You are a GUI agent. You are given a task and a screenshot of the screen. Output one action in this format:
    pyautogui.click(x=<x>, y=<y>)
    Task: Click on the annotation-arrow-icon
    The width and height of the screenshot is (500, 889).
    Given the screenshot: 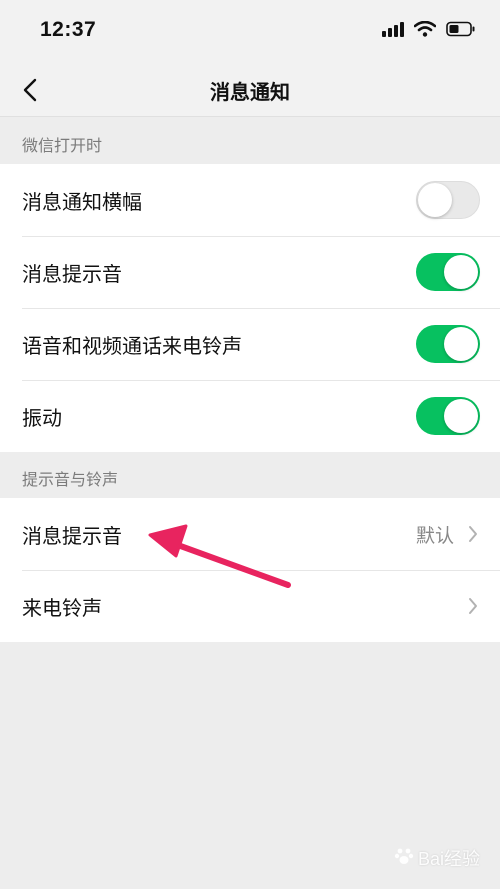 What is the action you would take?
    pyautogui.click(x=219, y=556)
    